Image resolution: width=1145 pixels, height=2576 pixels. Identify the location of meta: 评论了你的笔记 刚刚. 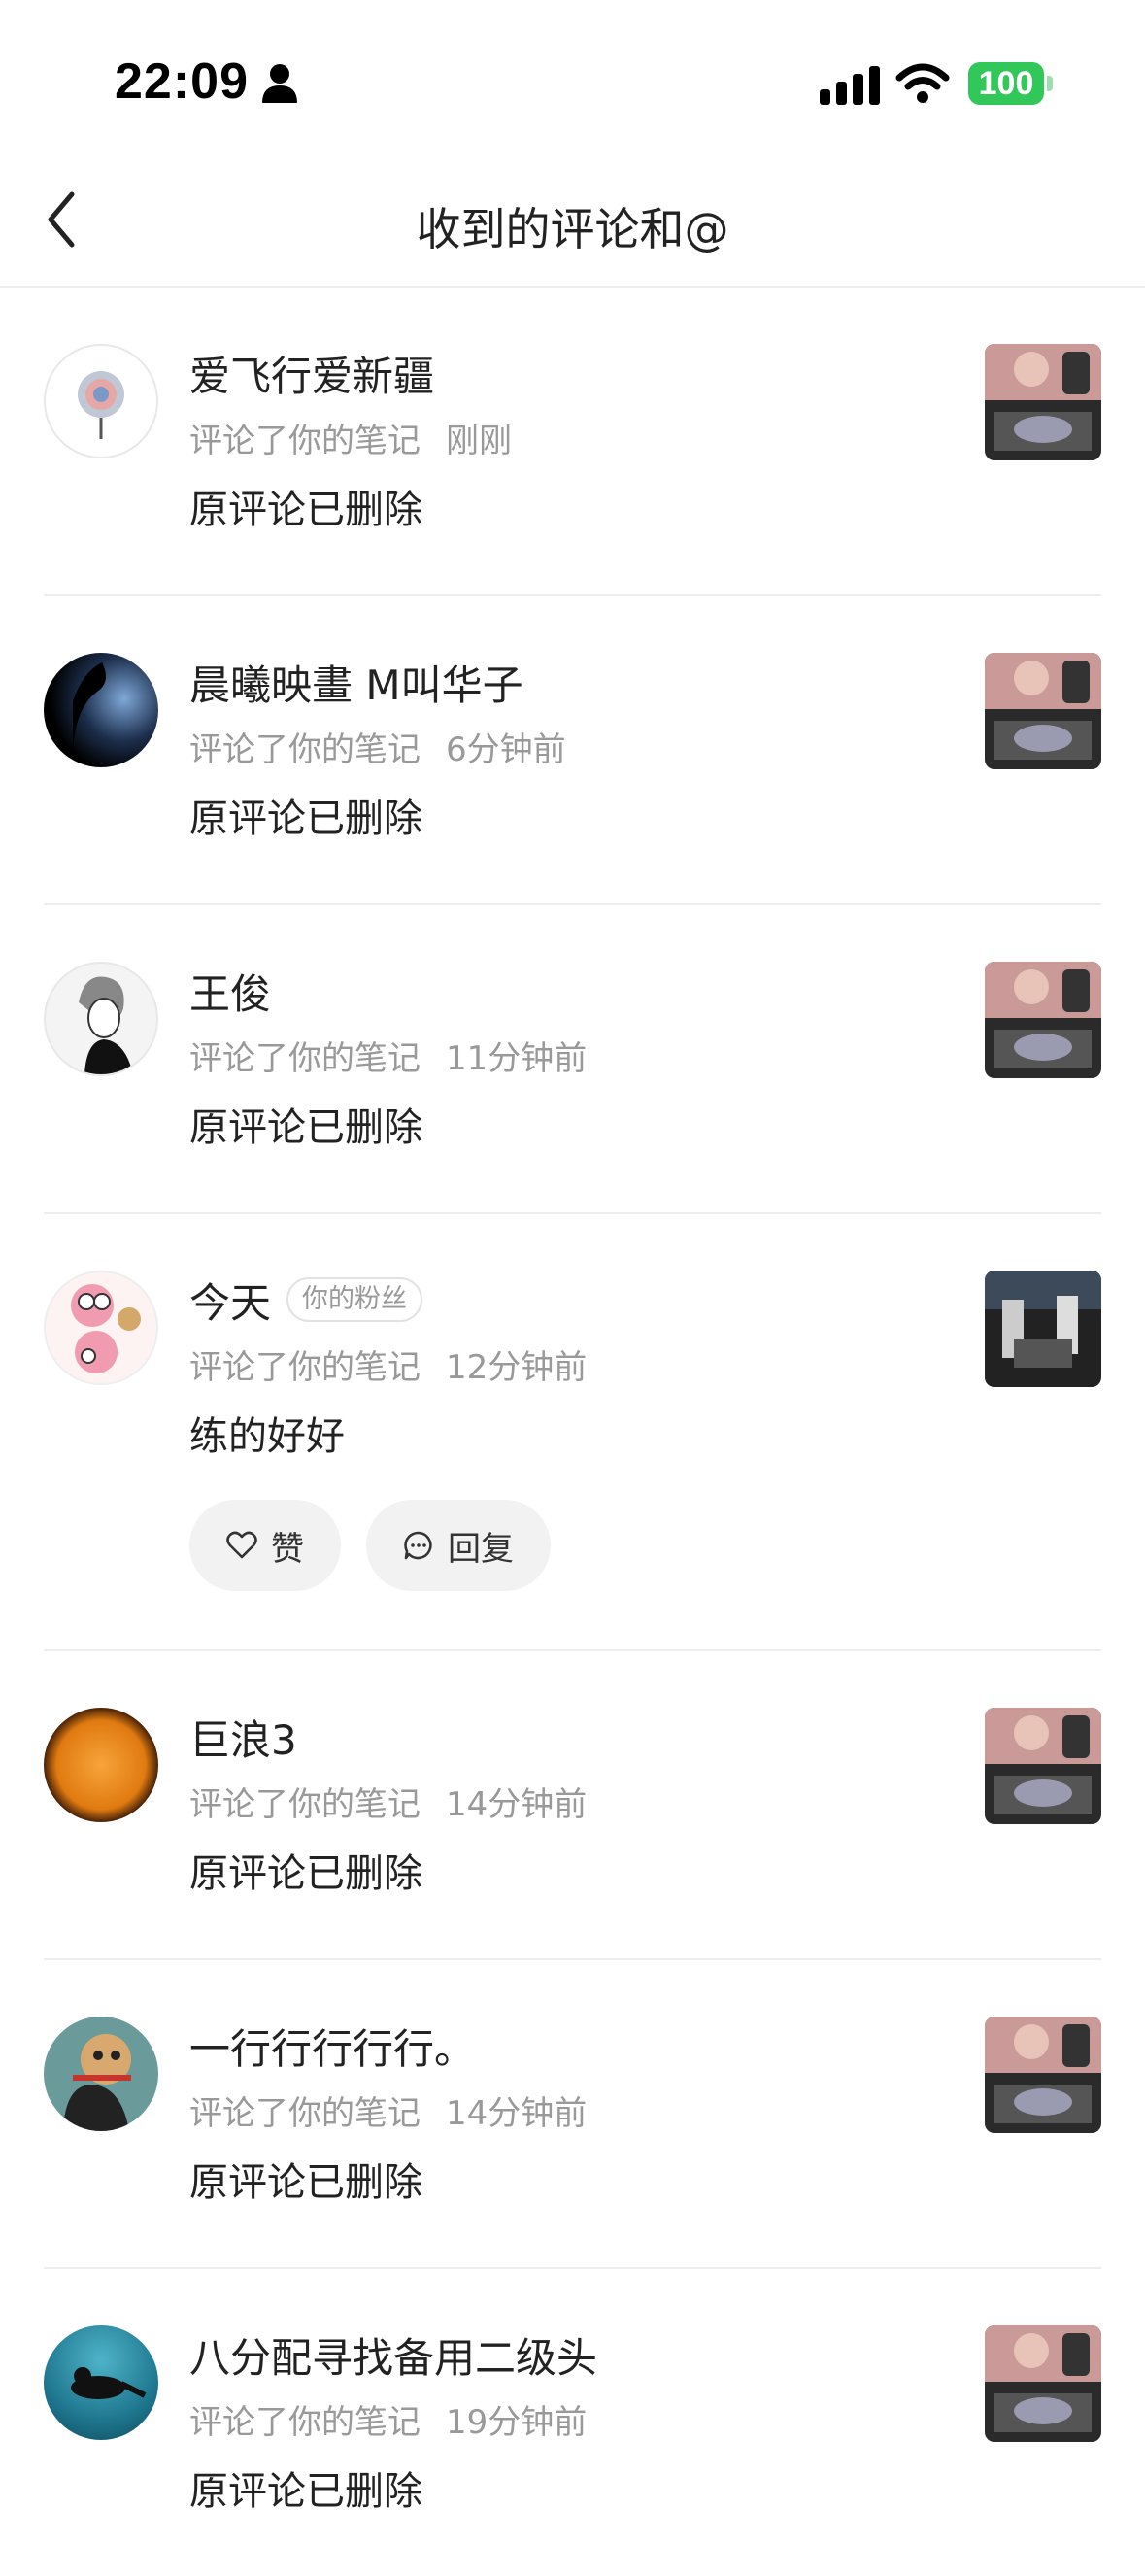
(350, 437).